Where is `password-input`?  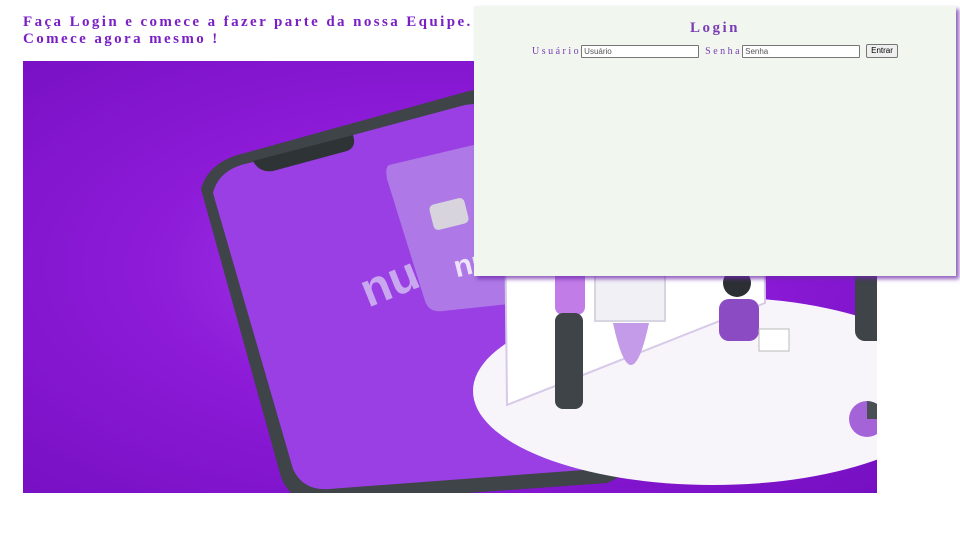
password-input is located at coordinates (801, 51).